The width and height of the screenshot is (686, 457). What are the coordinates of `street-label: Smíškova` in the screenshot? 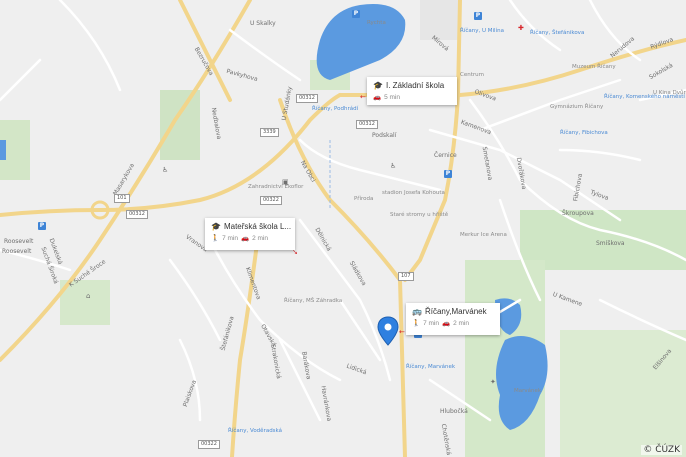 It's located at (610, 243).